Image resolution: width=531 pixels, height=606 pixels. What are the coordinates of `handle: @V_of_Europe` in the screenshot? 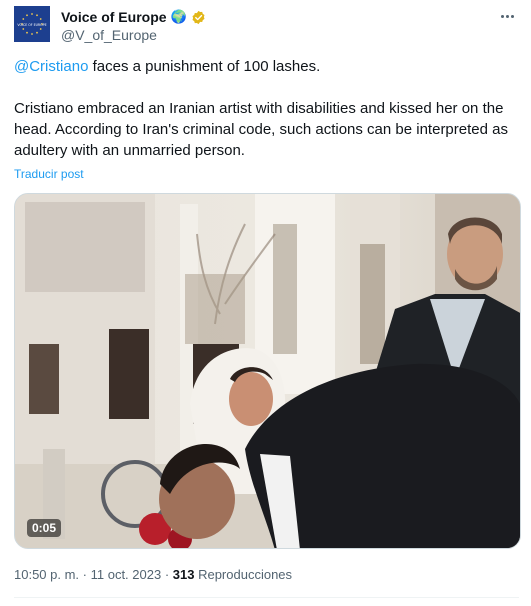 It's located at (109, 35).